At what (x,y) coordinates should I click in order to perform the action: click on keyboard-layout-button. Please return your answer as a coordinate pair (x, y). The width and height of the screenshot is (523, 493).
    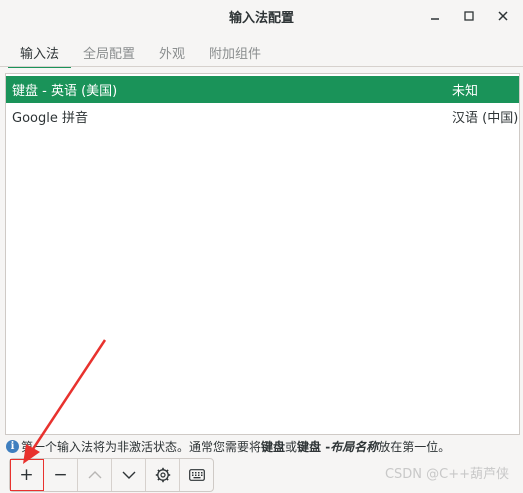
    Looking at the image, I should click on (196, 475).